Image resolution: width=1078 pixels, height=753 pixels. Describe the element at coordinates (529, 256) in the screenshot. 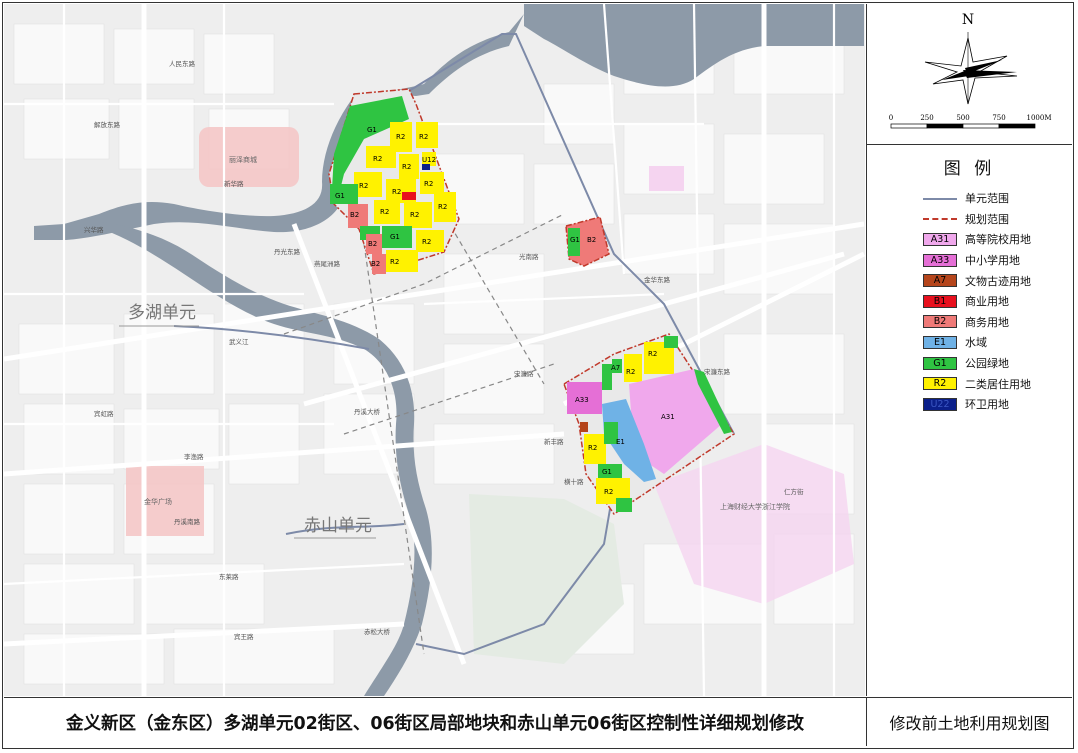

I see `road-label: 光南路` at that location.